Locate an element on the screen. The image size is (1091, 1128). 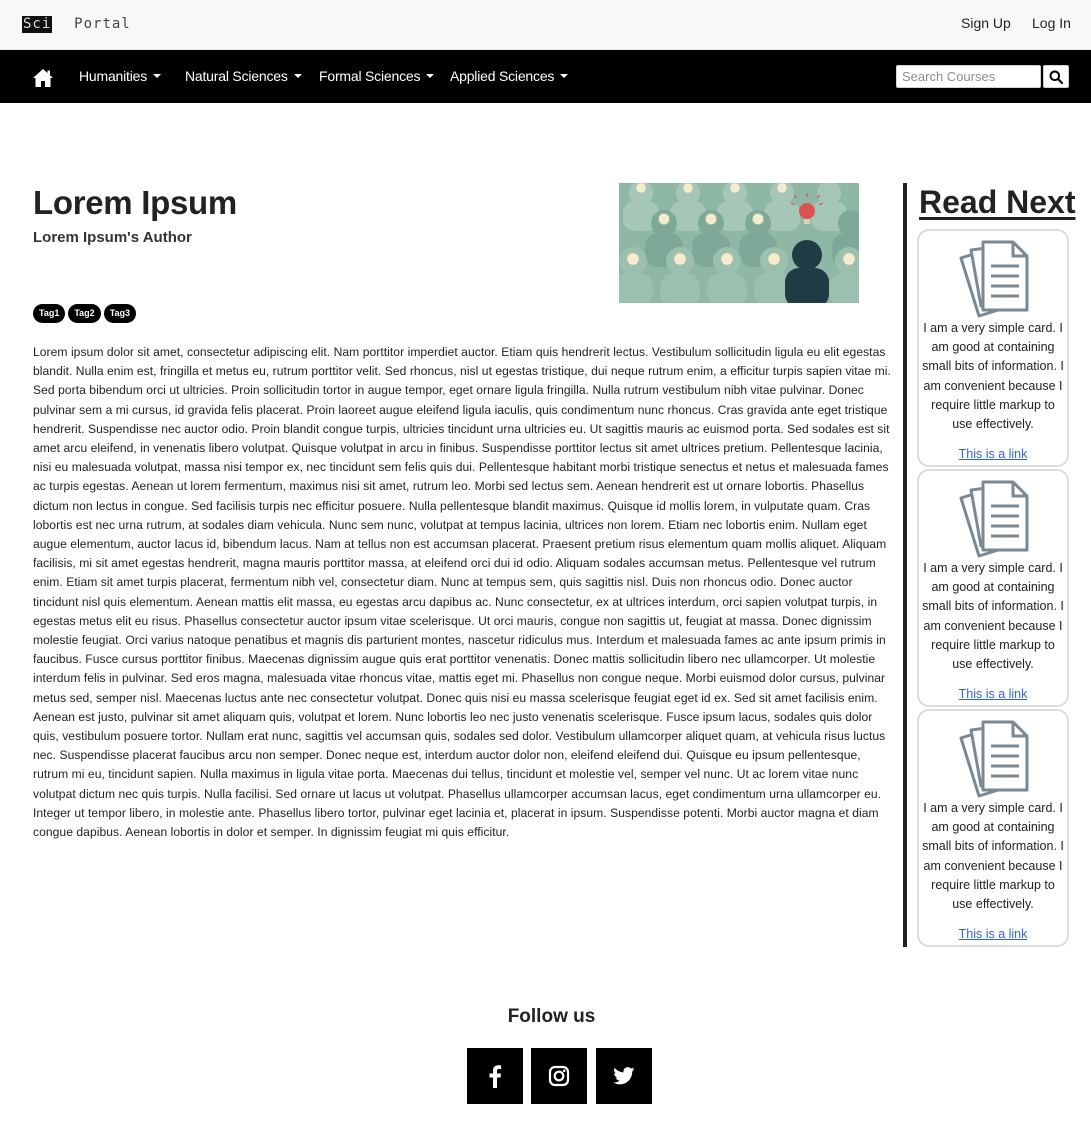
instagram-icon is located at coordinates (559, 1076).